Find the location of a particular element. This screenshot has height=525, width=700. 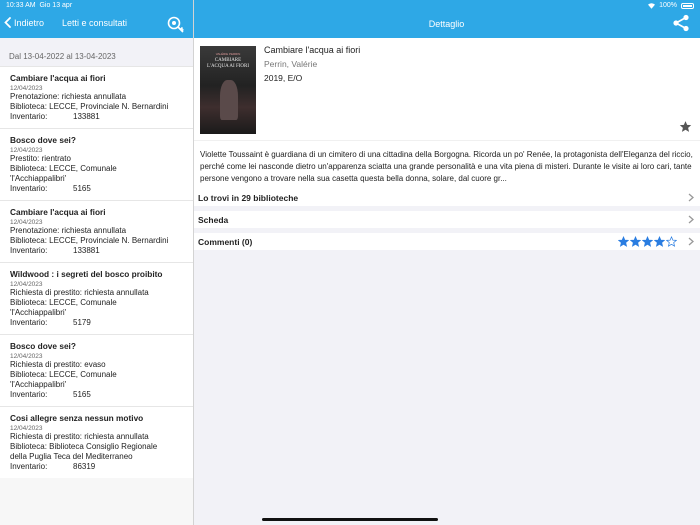

home-indicator is located at coordinates (350, 519).